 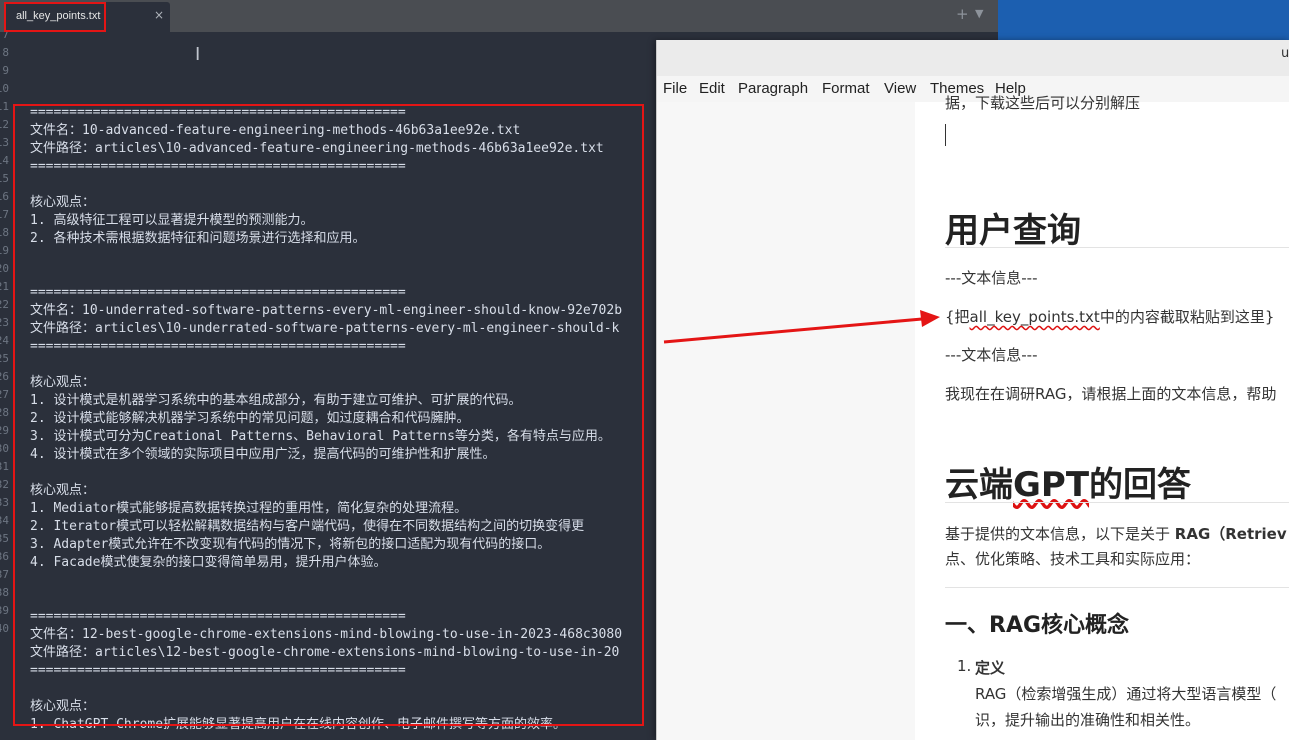 What do you see at coordinates (4, 574) in the screenshot?
I see `line-number: 37` at bounding box center [4, 574].